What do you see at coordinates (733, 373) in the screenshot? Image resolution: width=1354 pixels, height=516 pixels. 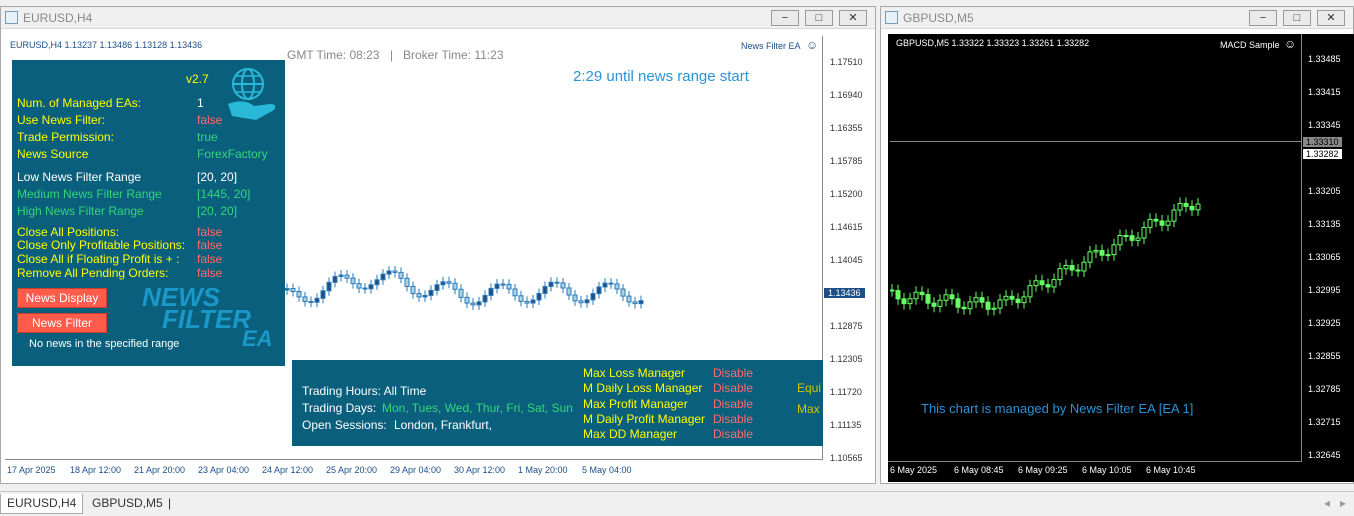 I see `manager-value-max-loss: Disable` at bounding box center [733, 373].